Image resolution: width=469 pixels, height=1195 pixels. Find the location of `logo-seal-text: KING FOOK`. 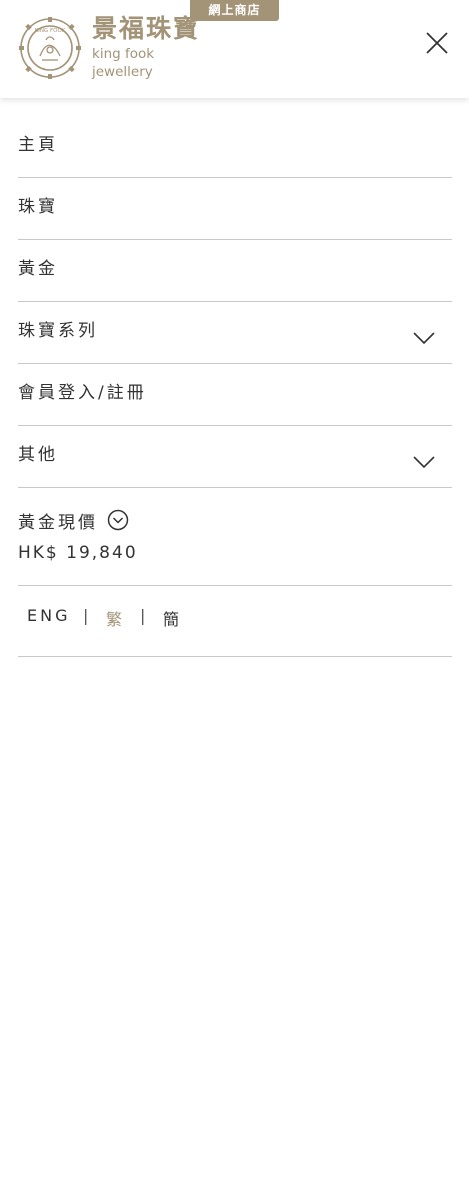

logo-seal-text: KING FOOK is located at coordinates (50, 31).